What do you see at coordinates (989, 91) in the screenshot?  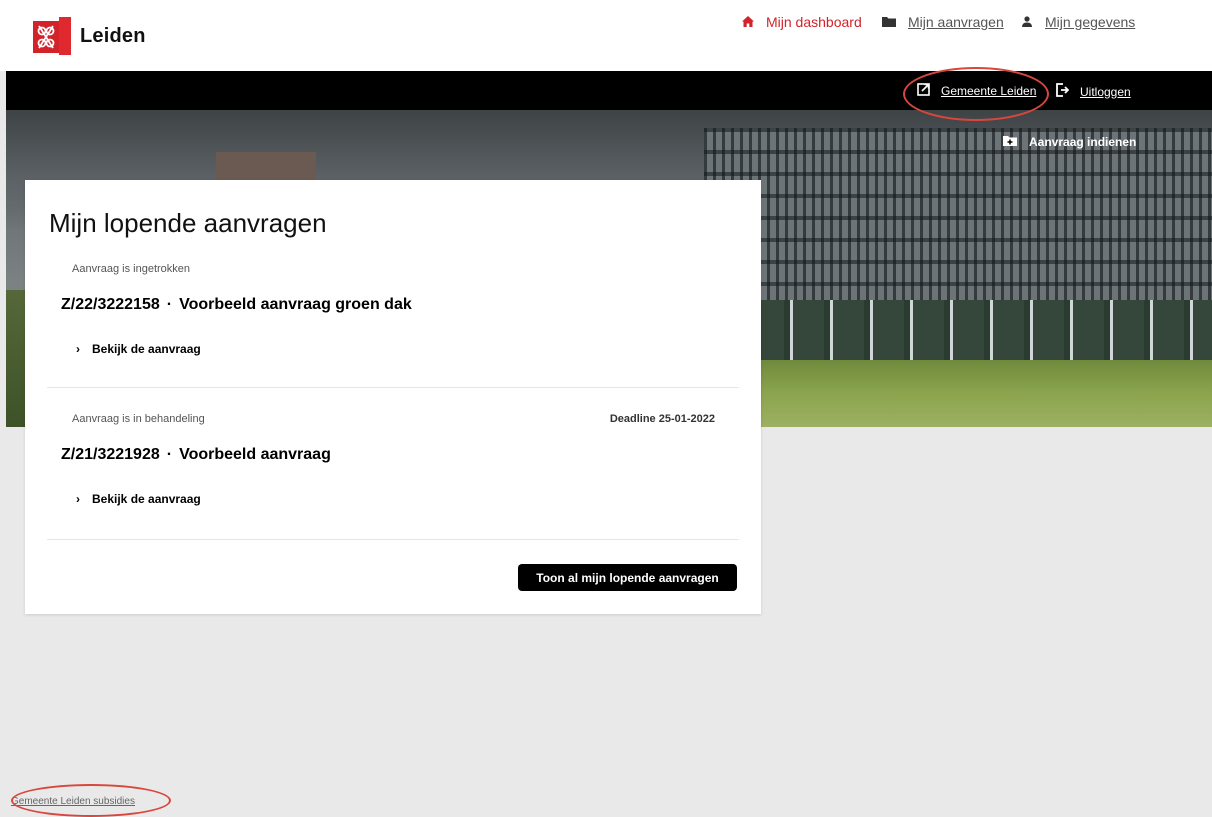 I see `gemeente-leiden-label: Gemeente Leiden` at bounding box center [989, 91].